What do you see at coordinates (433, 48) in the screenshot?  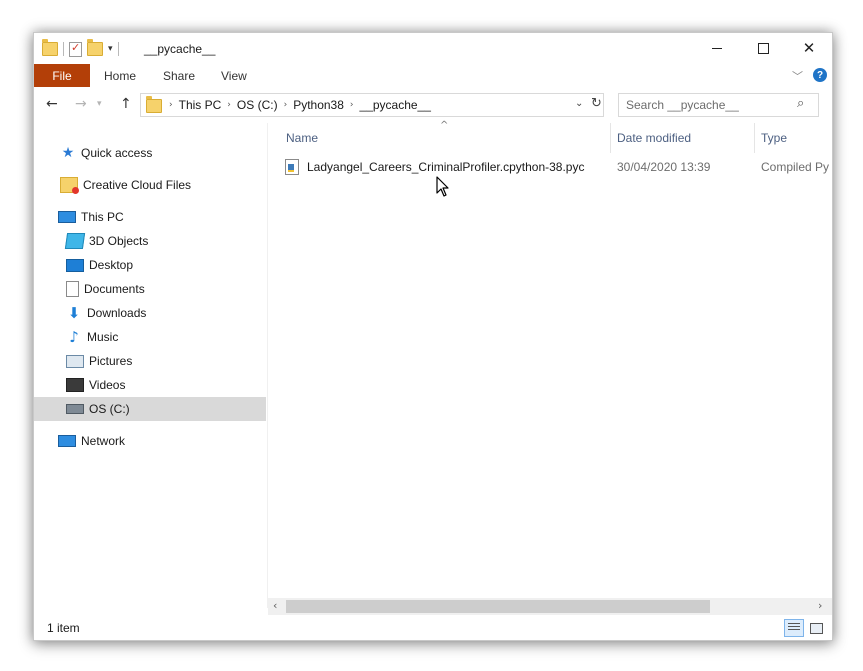 I see `title-bar: ▾ __pycache__ ✕` at bounding box center [433, 48].